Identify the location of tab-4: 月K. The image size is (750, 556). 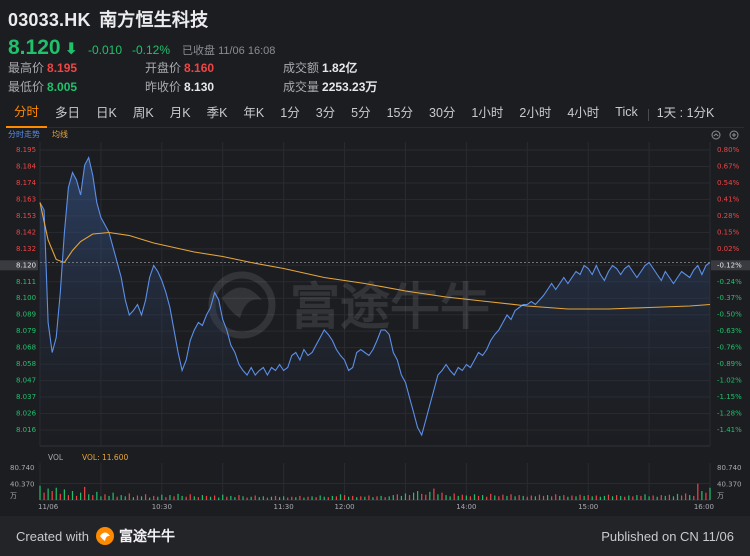
(180, 115).